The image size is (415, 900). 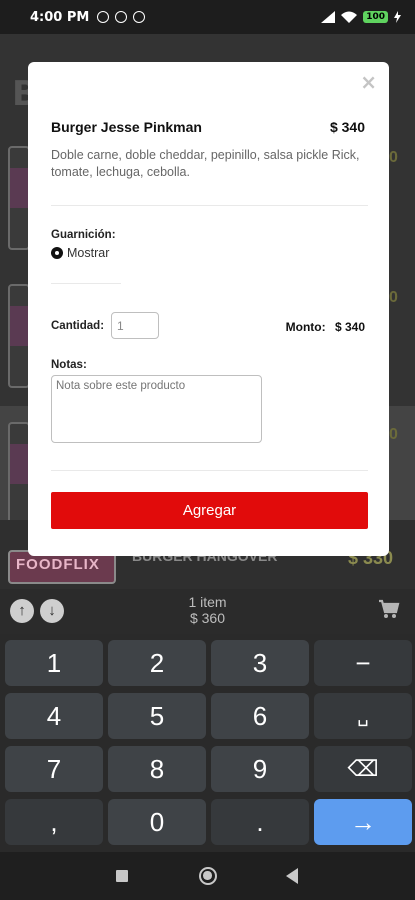 I want to click on status-notification-icons, so click(x=121, y=17).